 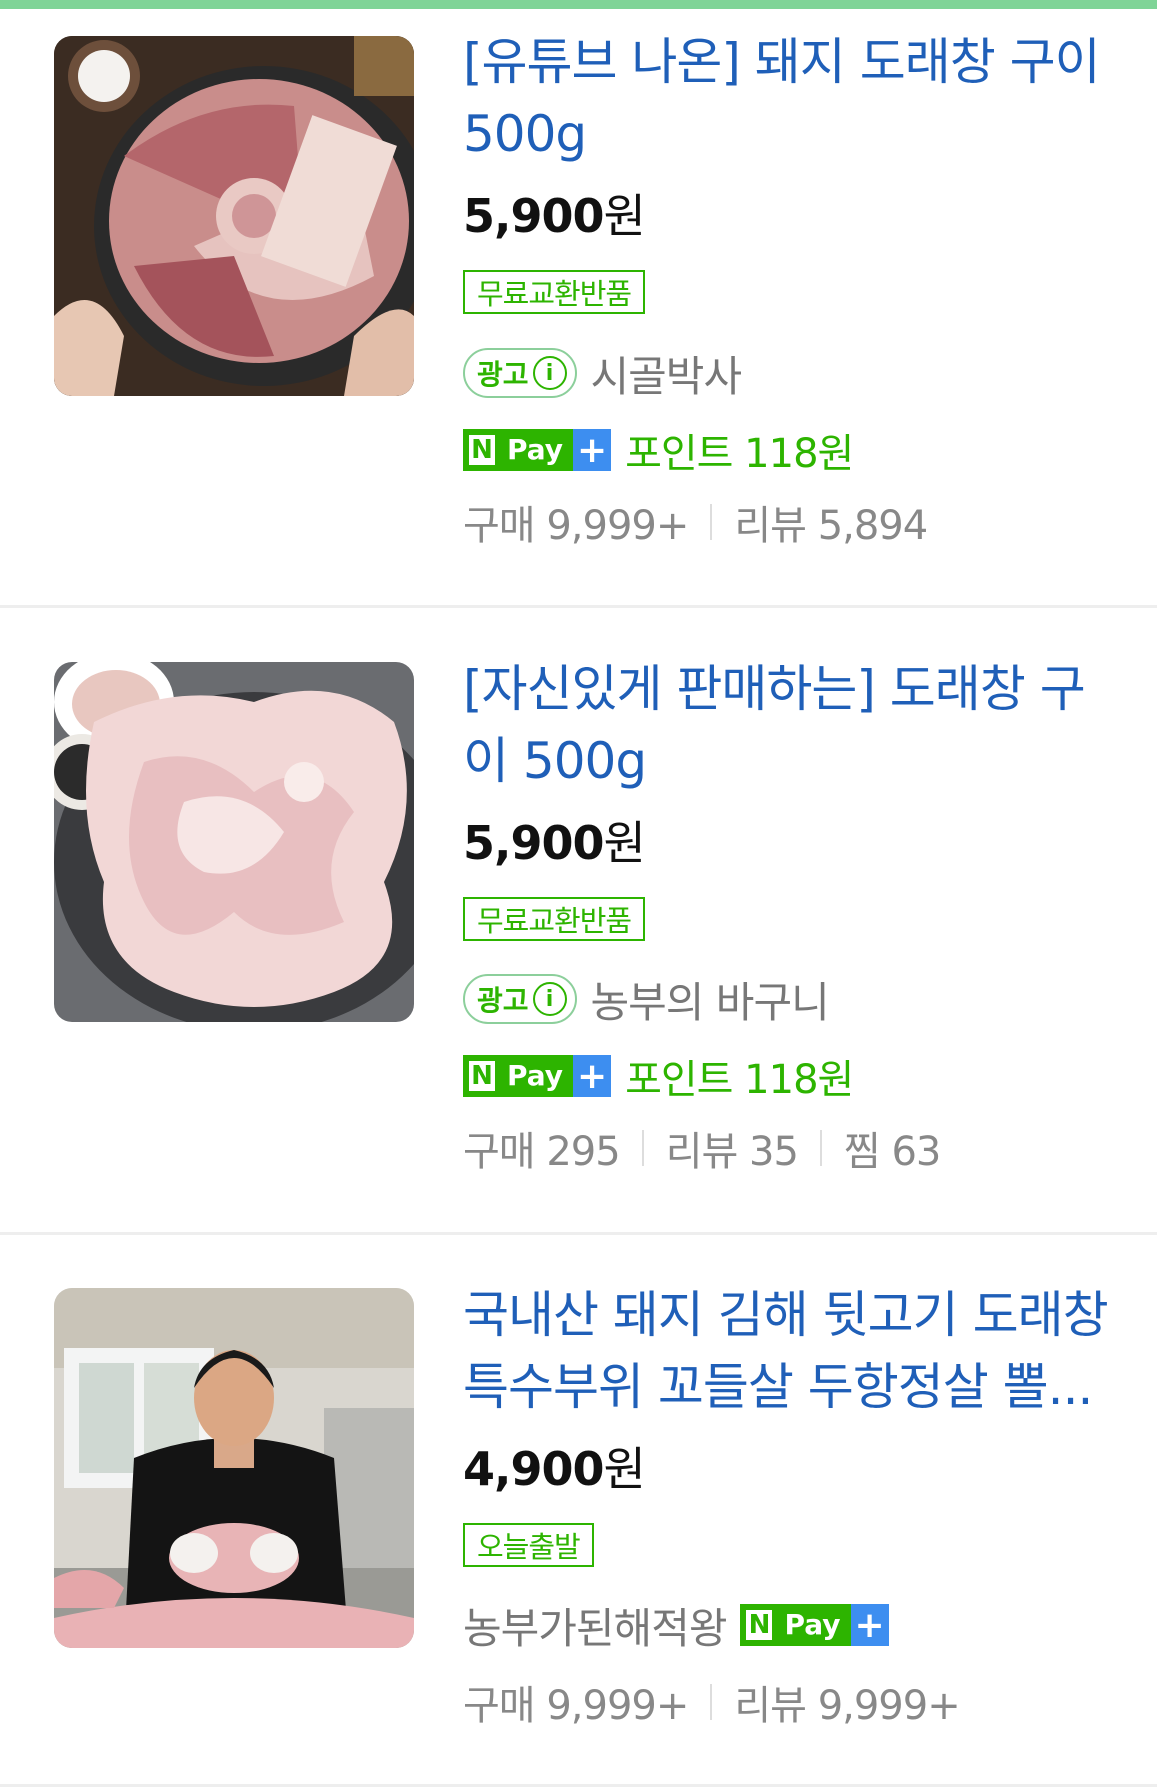 What do you see at coordinates (892, 1152) in the screenshot?
I see `wishlist-count: 찜 63` at bounding box center [892, 1152].